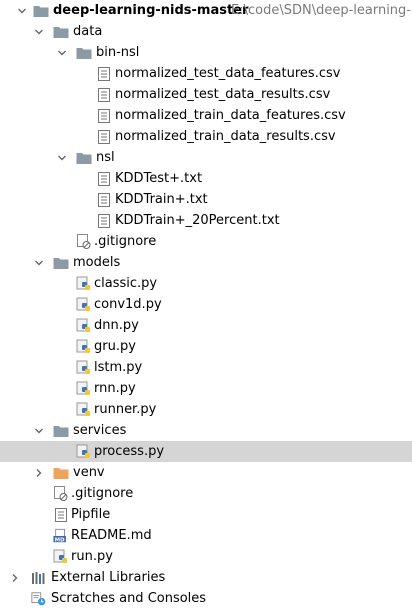 This screenshot has height=610, width=412. Describe the element at coordinates (100, 430) in the screenshot. I see `folder-name: services` at that location.